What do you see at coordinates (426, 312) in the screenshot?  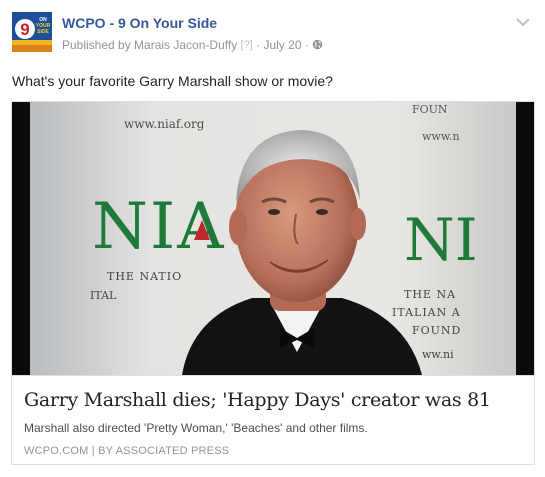 I see `backdrop-italian-right: ITALIAN A` at bounding box center [426, 312].